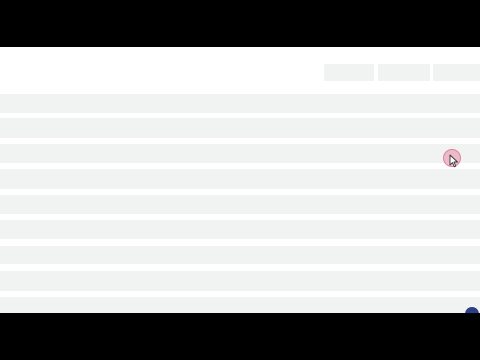 The width and height of the screenshot is (480, 360). I want to click on mouse-pointer-icon, so click(453, 161).